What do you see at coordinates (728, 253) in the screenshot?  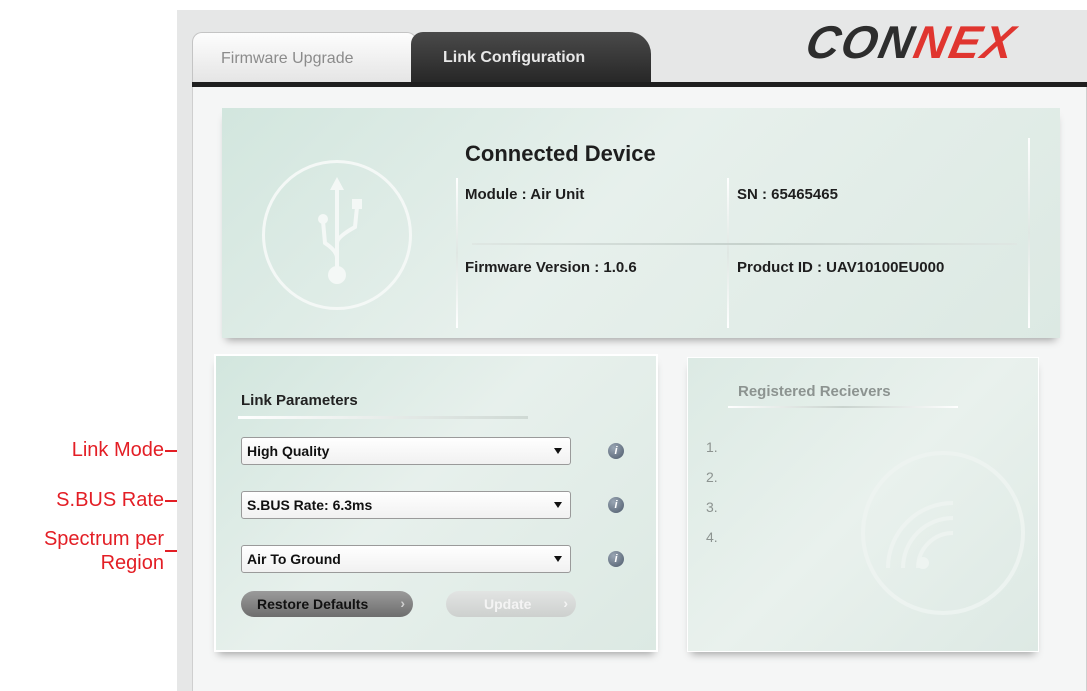 I see `device-divider-middle` at bounding box center [728, 253].